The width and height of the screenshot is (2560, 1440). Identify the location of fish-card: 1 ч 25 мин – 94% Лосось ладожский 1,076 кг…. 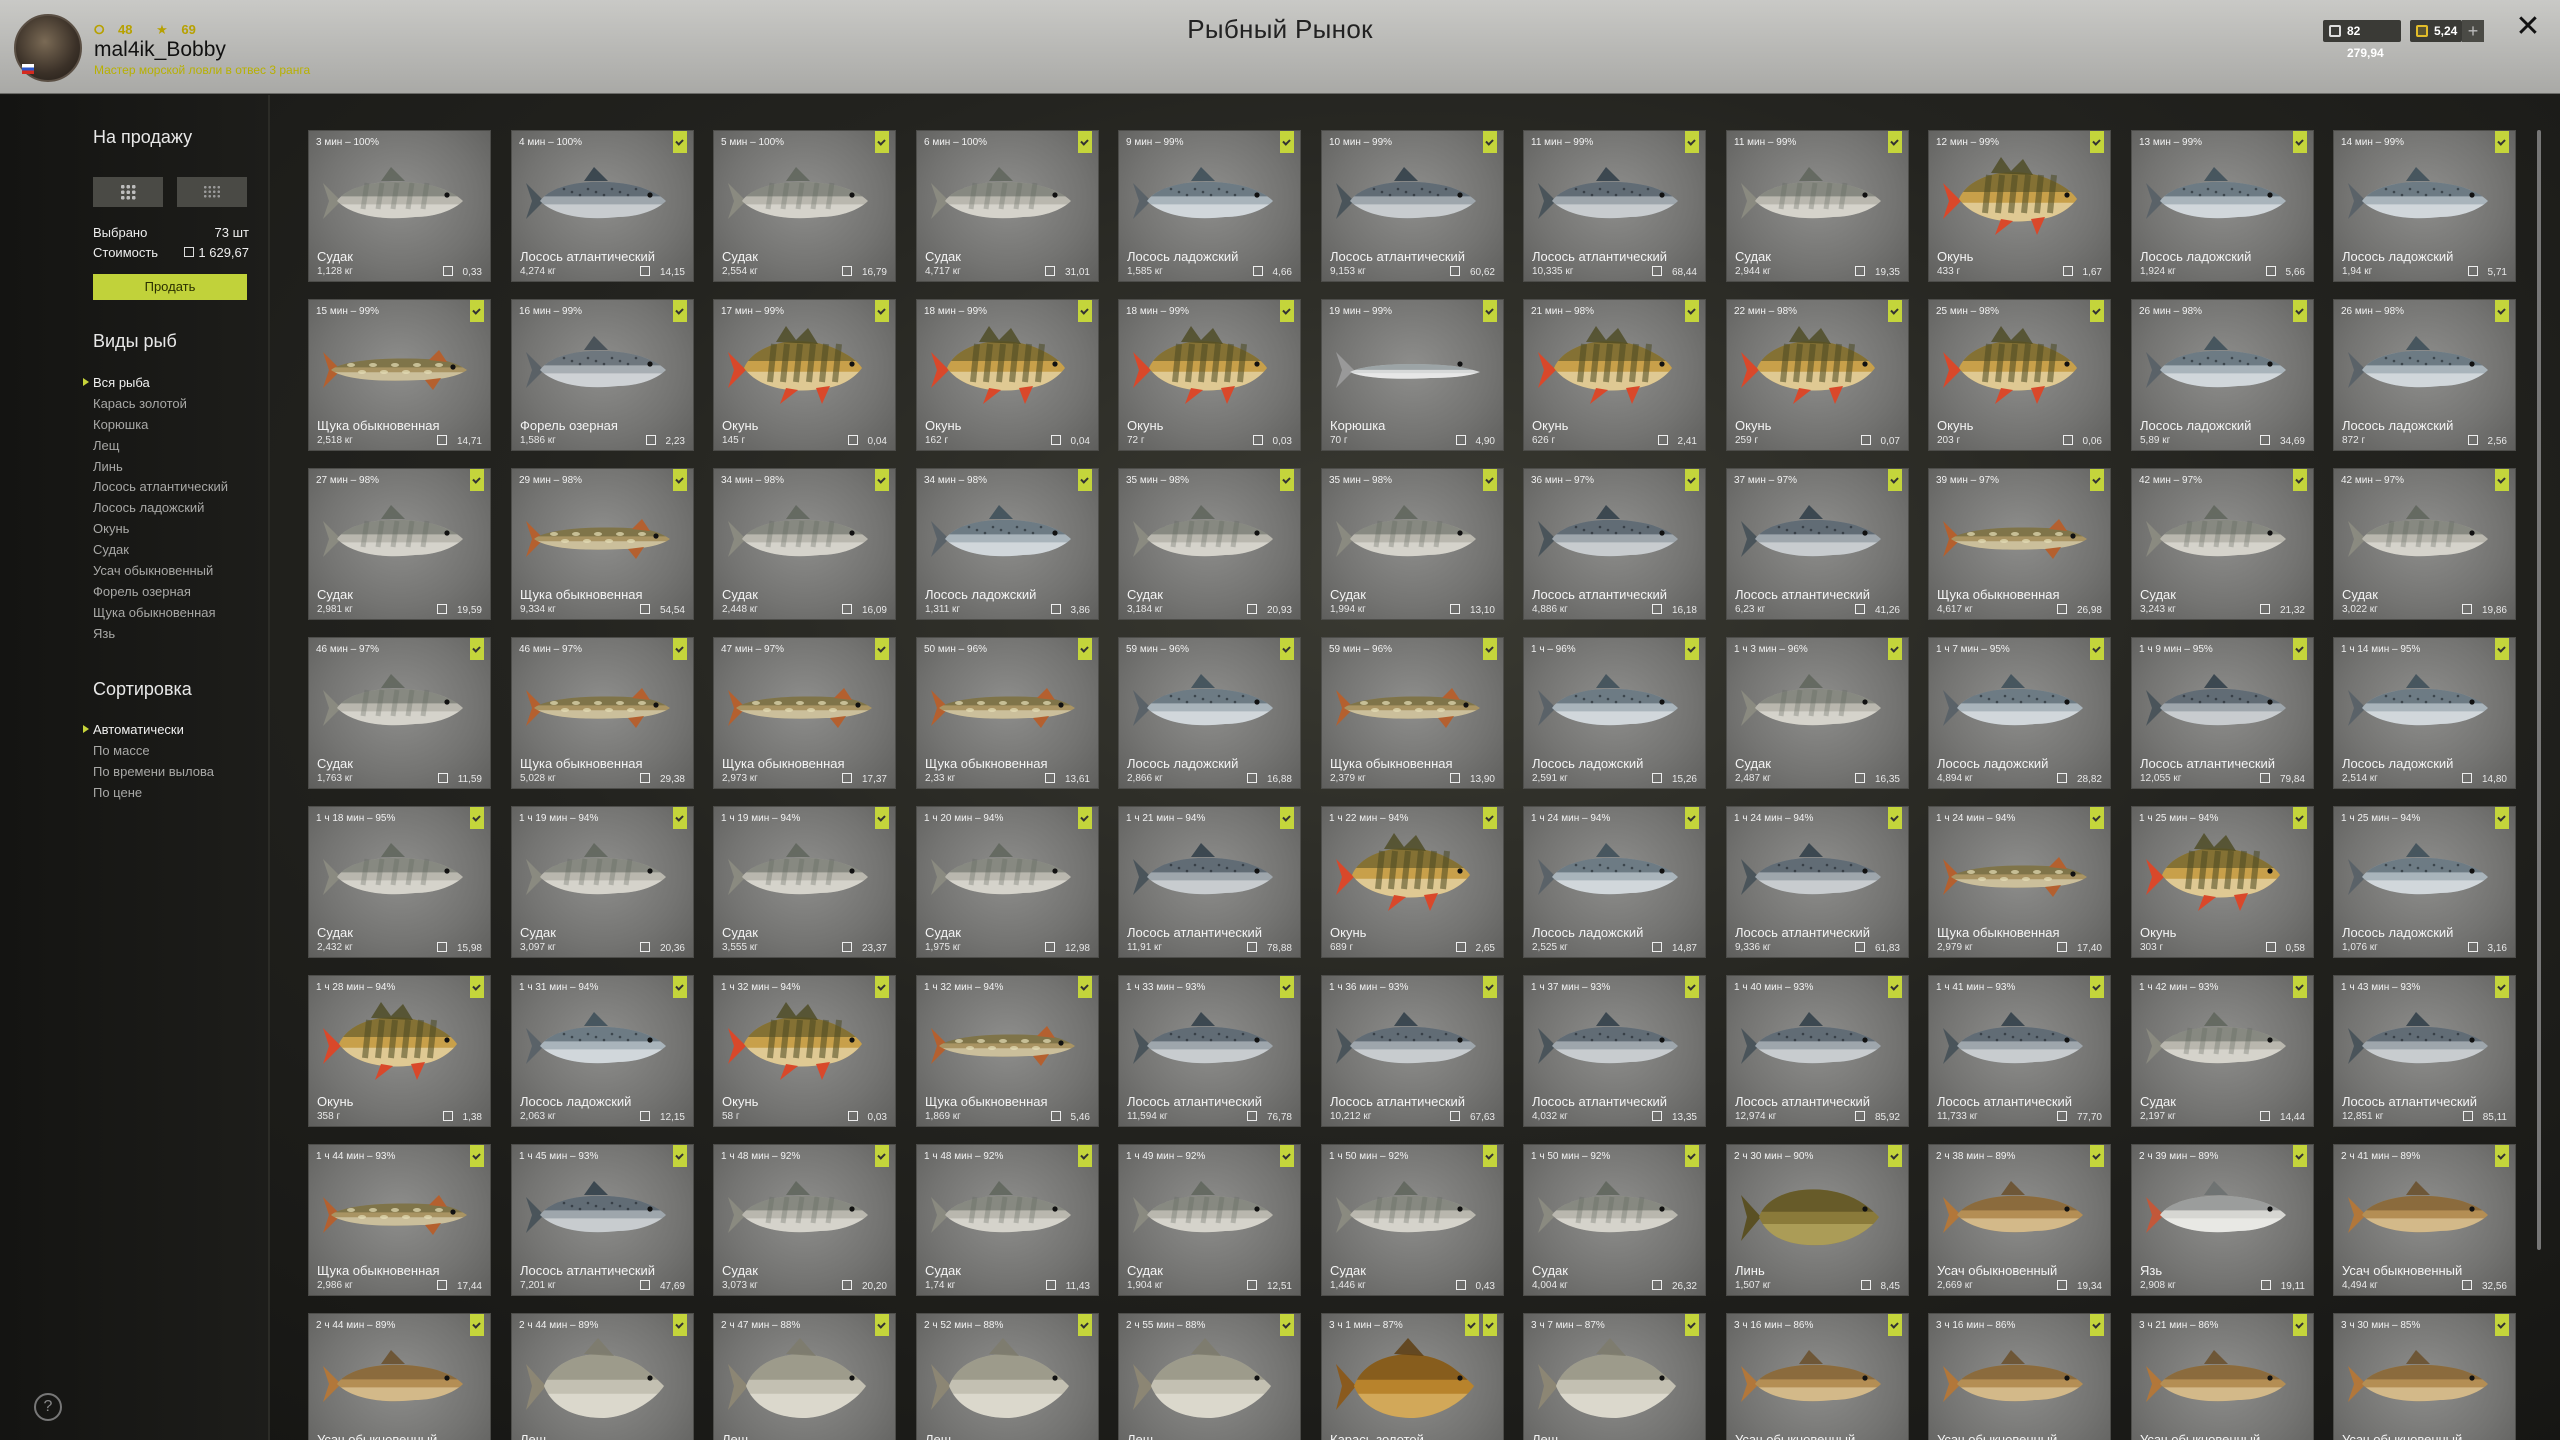
(2424, 882).